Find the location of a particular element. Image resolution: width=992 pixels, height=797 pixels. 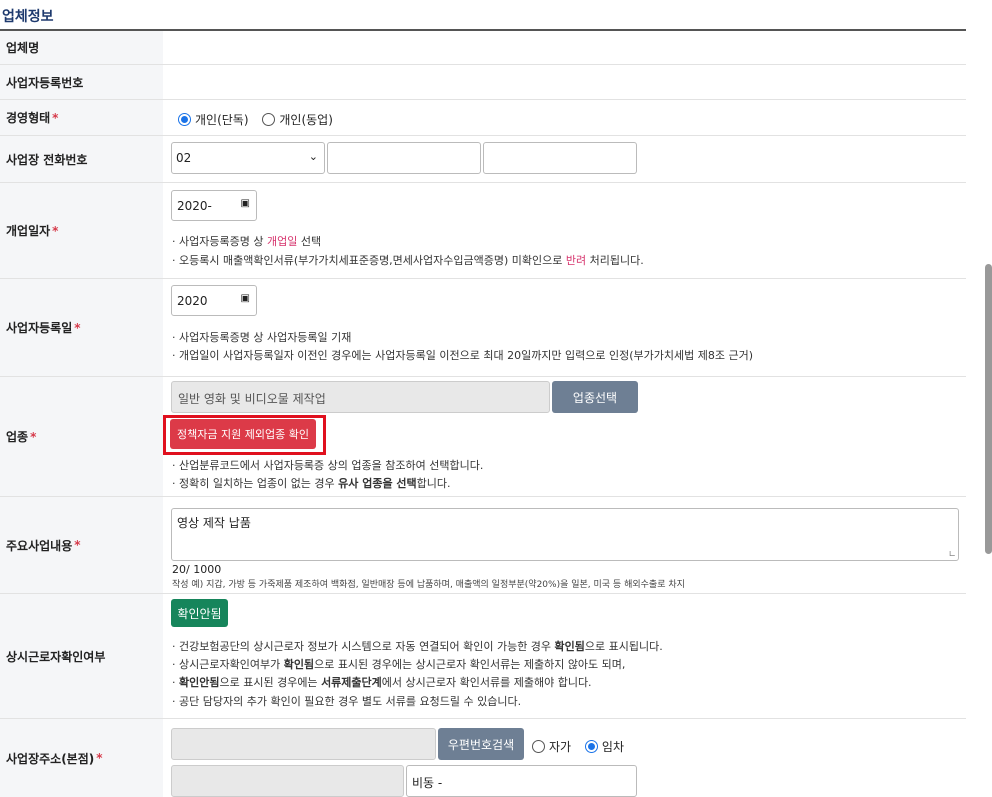

row-address: 사업장주소(본점) * 우편번호검색 자가 임차 비동 - is located at coordinates (483, 758).